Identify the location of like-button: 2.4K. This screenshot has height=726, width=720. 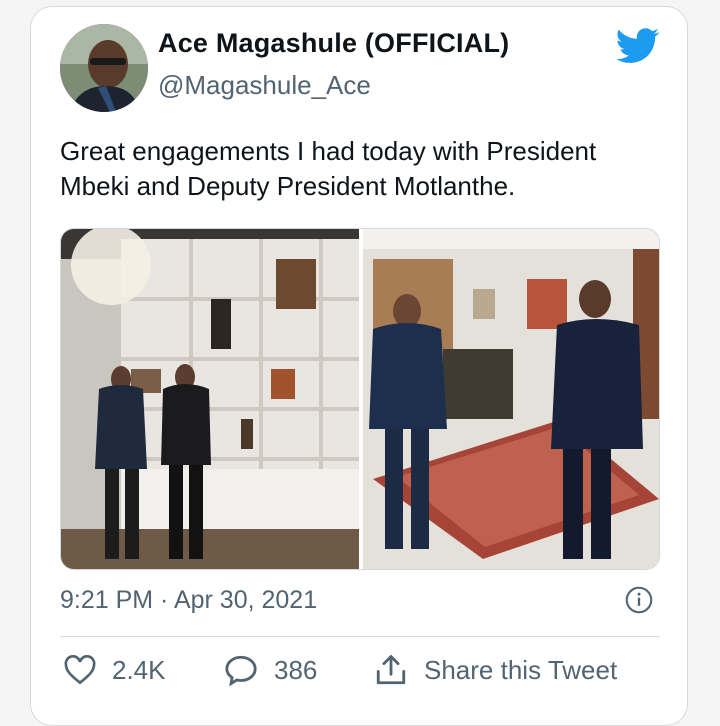
(115, 670).